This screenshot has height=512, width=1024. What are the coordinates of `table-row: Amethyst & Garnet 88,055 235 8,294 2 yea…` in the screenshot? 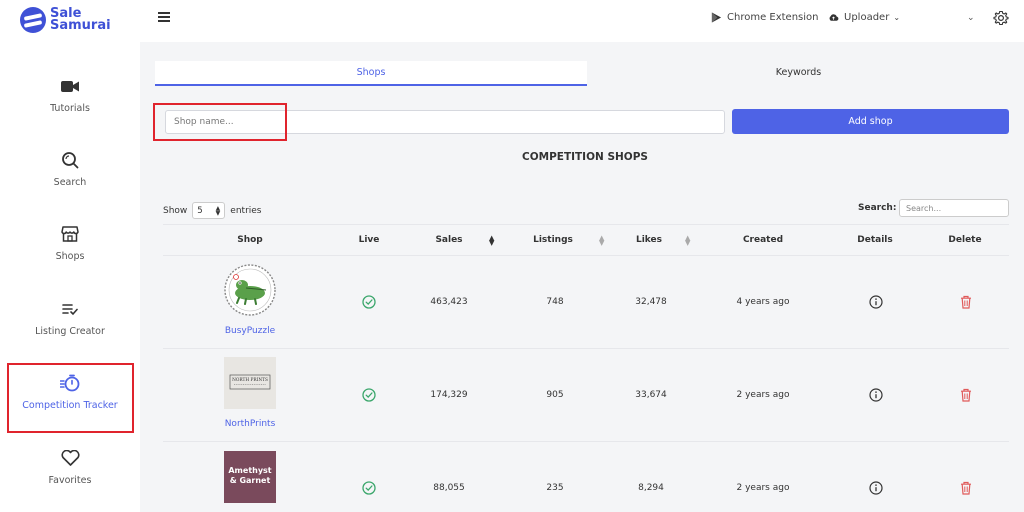 It's located at (586, 477).